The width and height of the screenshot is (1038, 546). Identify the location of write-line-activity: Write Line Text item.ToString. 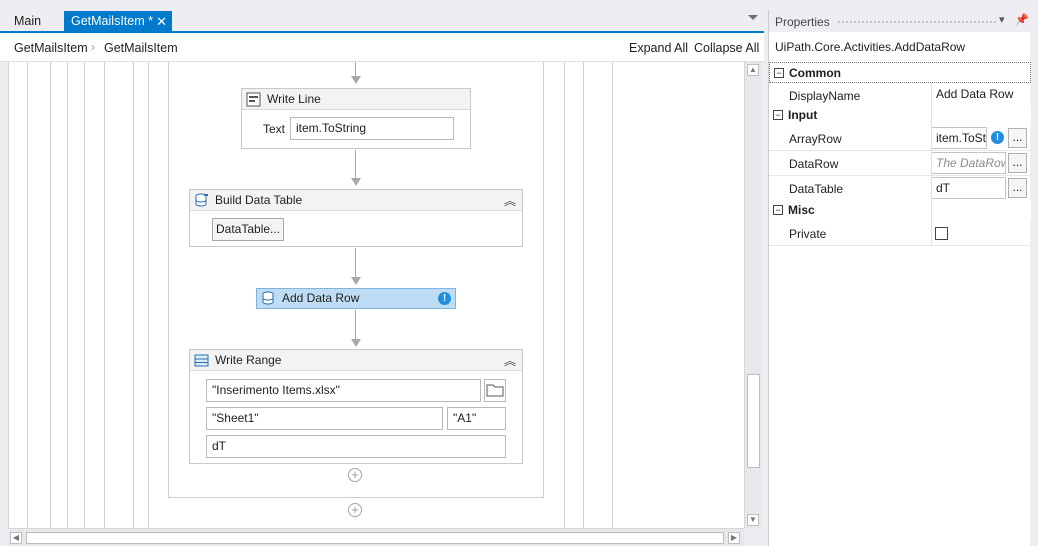
(356, 118).